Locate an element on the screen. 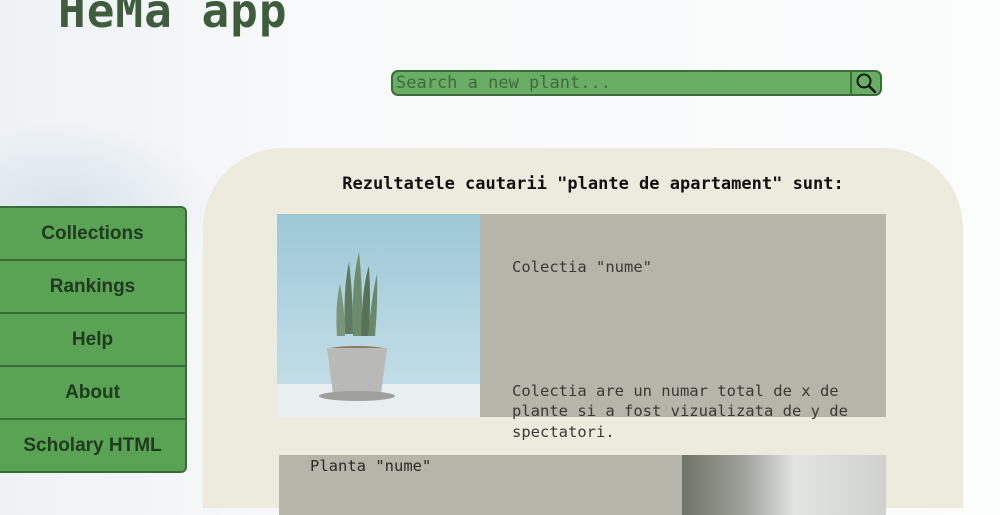 This screenshot has width=1000, height=515. search-bar is located at coordinates (636, 83).